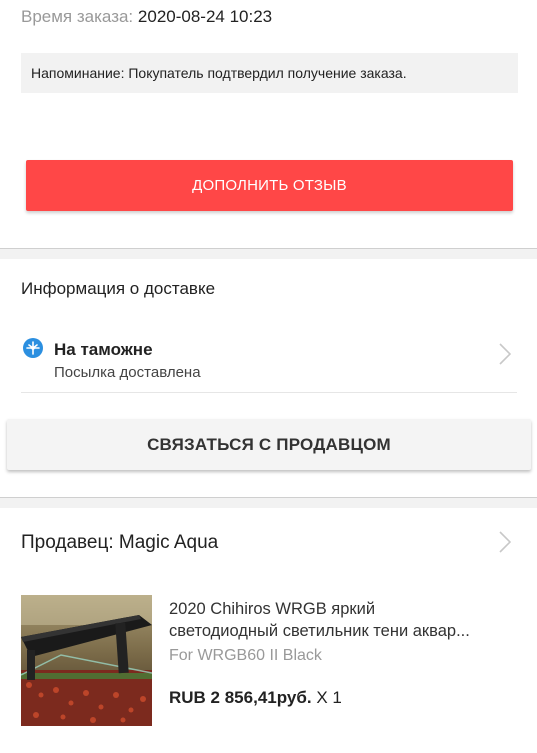 Image resolution: width=537 pixels, height=753 pixels. Describe the element at coordinates (127, 372) in the screenshot. I see `delivery-status-detail: Посылка доставлена` at that location.